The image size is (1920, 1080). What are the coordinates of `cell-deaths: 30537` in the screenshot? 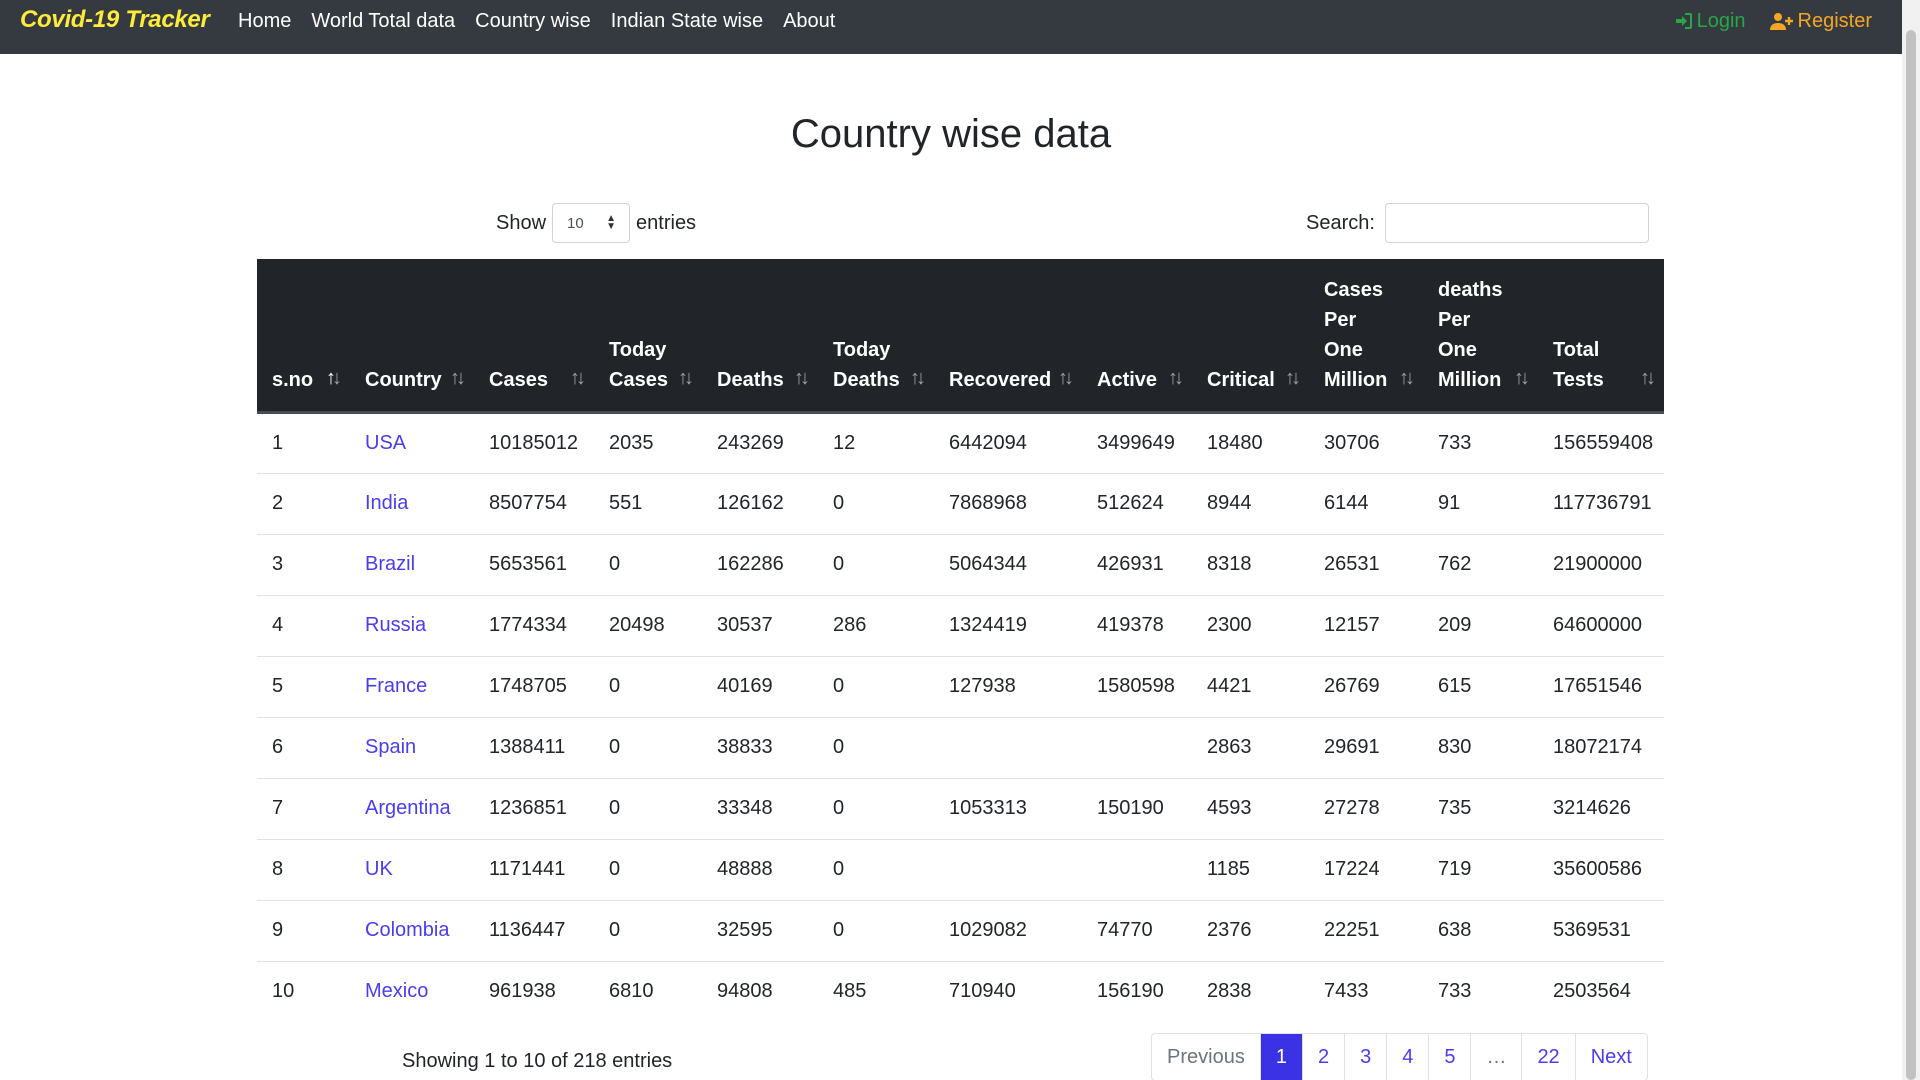 It's located at (760, 626).